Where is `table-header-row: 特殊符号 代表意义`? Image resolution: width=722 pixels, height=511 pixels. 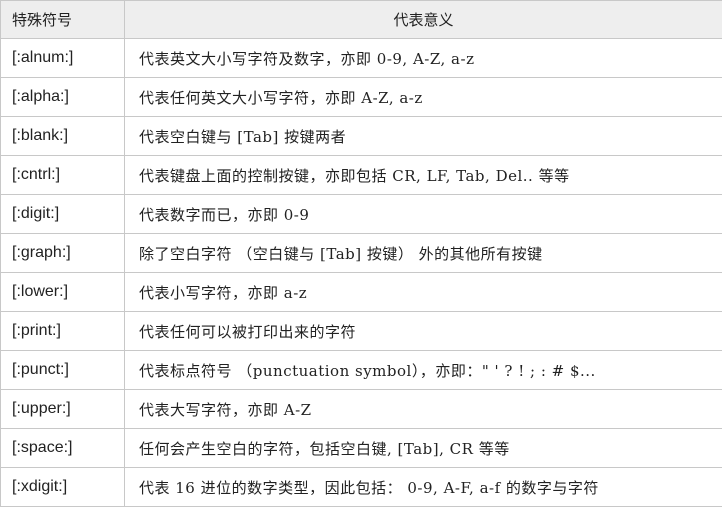 table-header-row: 特殊符号 代表意义 is located at coordinates (361, 19).